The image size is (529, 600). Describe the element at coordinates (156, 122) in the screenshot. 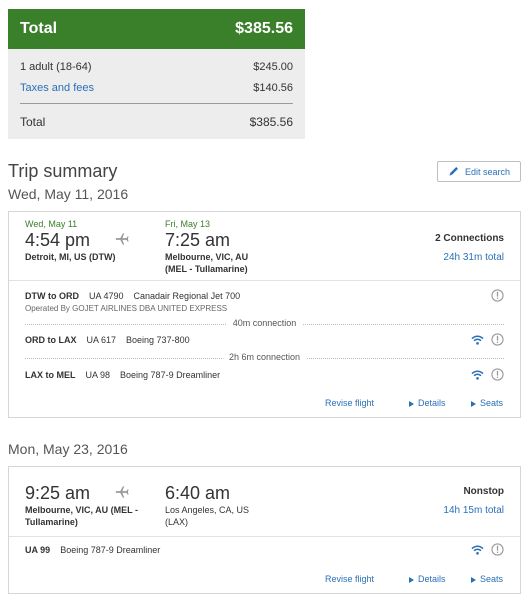

I see `price-footer: Total $385.56` at that location.